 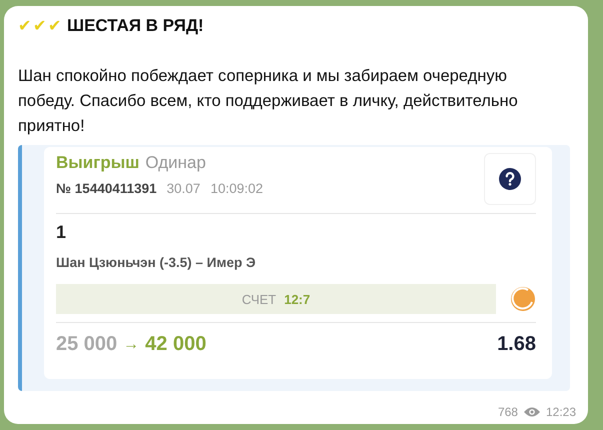 I want to click on help-icon, so click(x=510, y=179).